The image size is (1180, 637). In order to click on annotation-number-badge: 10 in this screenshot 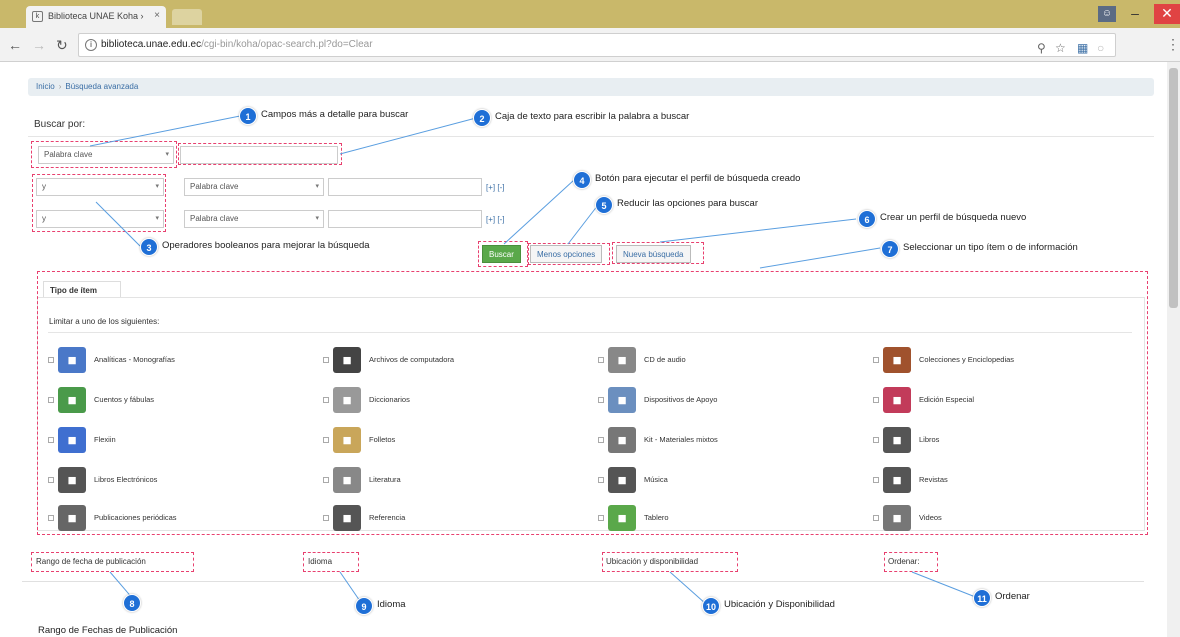, I will do `click(711, 606)`.